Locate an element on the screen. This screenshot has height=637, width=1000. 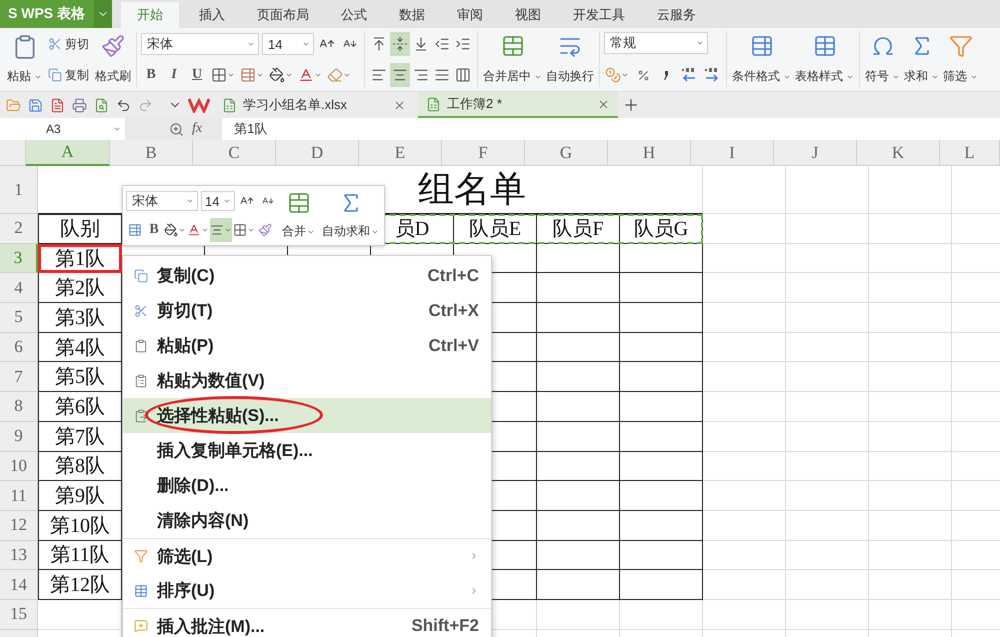
table-cell: 队员F is located at coordinates (578, 229).